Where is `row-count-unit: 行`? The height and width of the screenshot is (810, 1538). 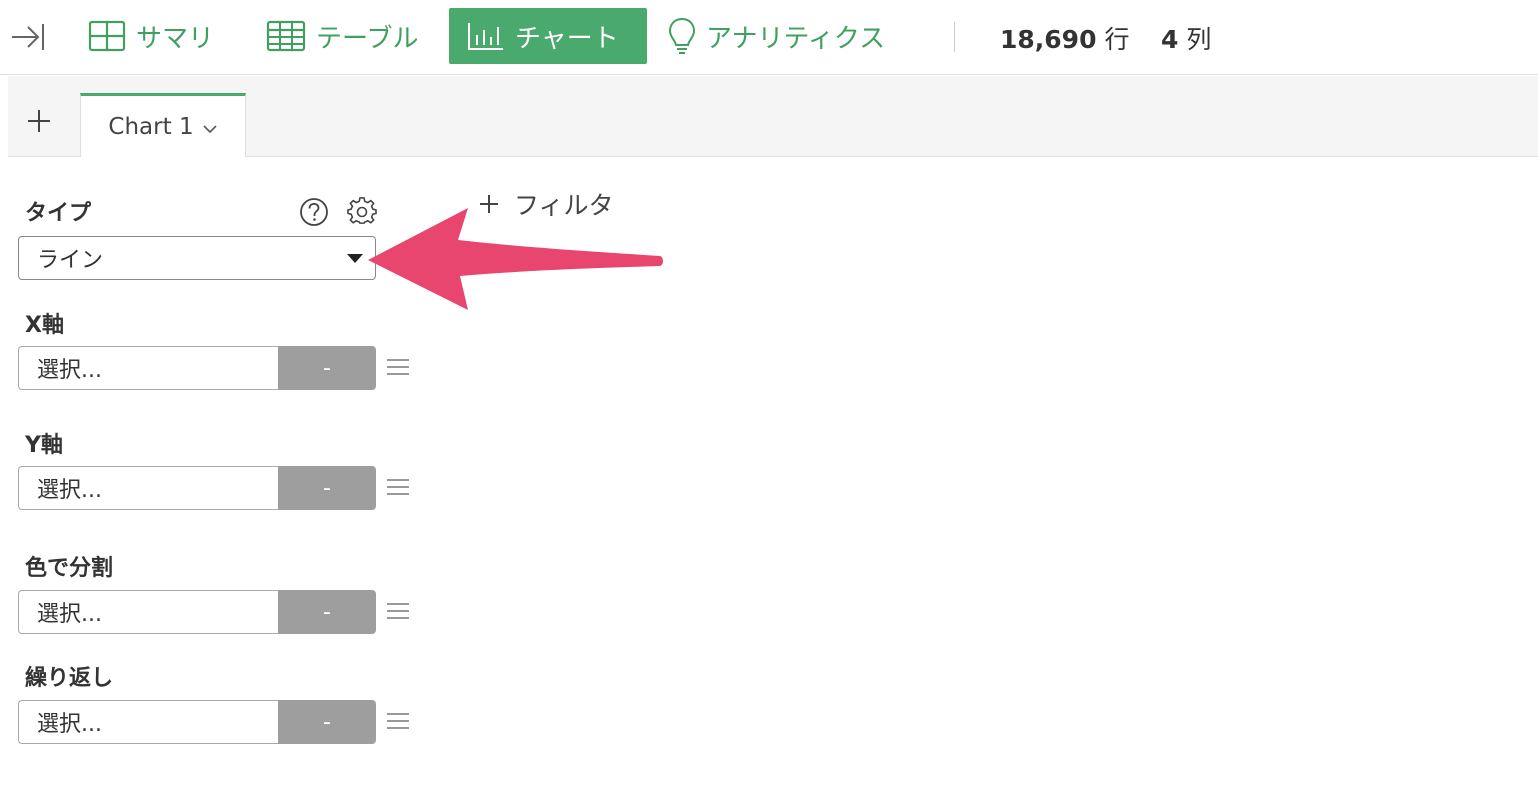
row-count-unit: 行 is located at coordinates (1117, 39).